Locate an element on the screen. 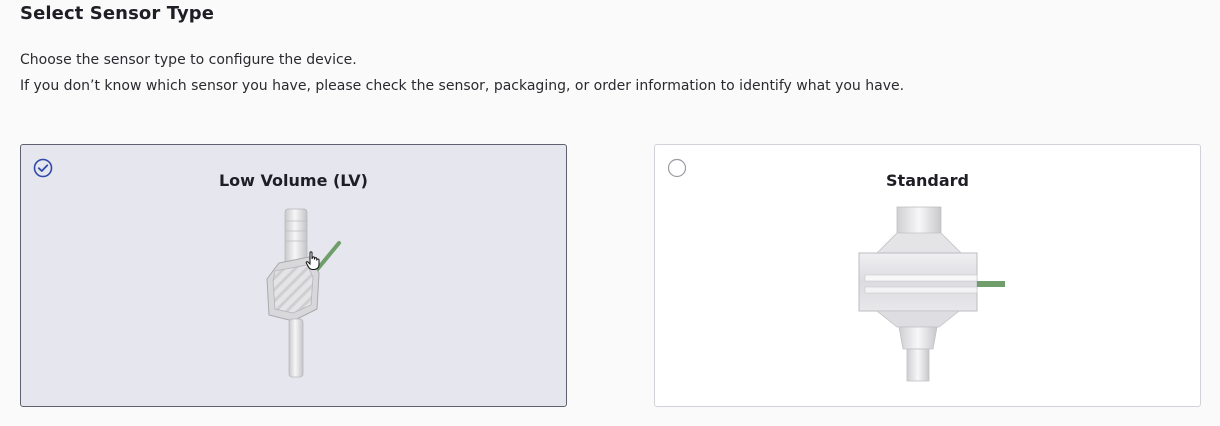  sensor-option-label: Low Volume (LV) is located at coordinates (293, 180).